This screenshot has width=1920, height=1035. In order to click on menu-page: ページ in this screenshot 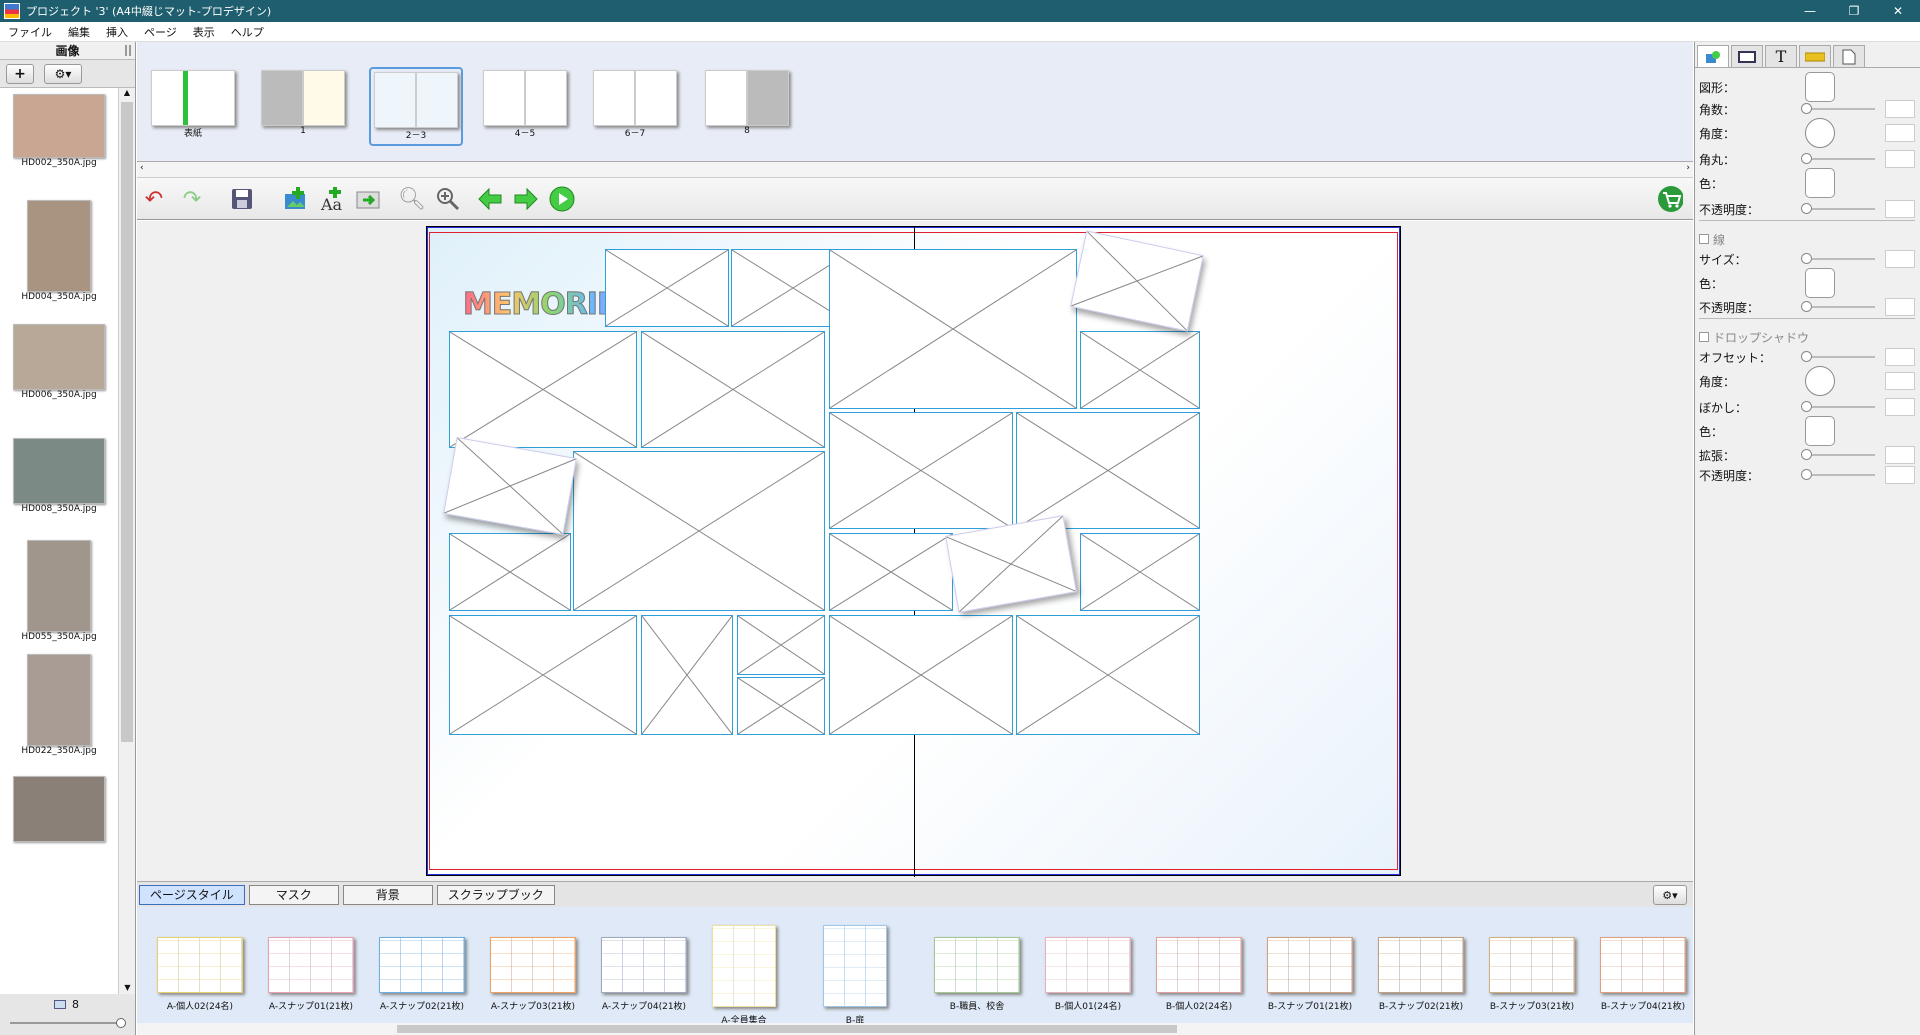, I will do `click(160, 32)`.